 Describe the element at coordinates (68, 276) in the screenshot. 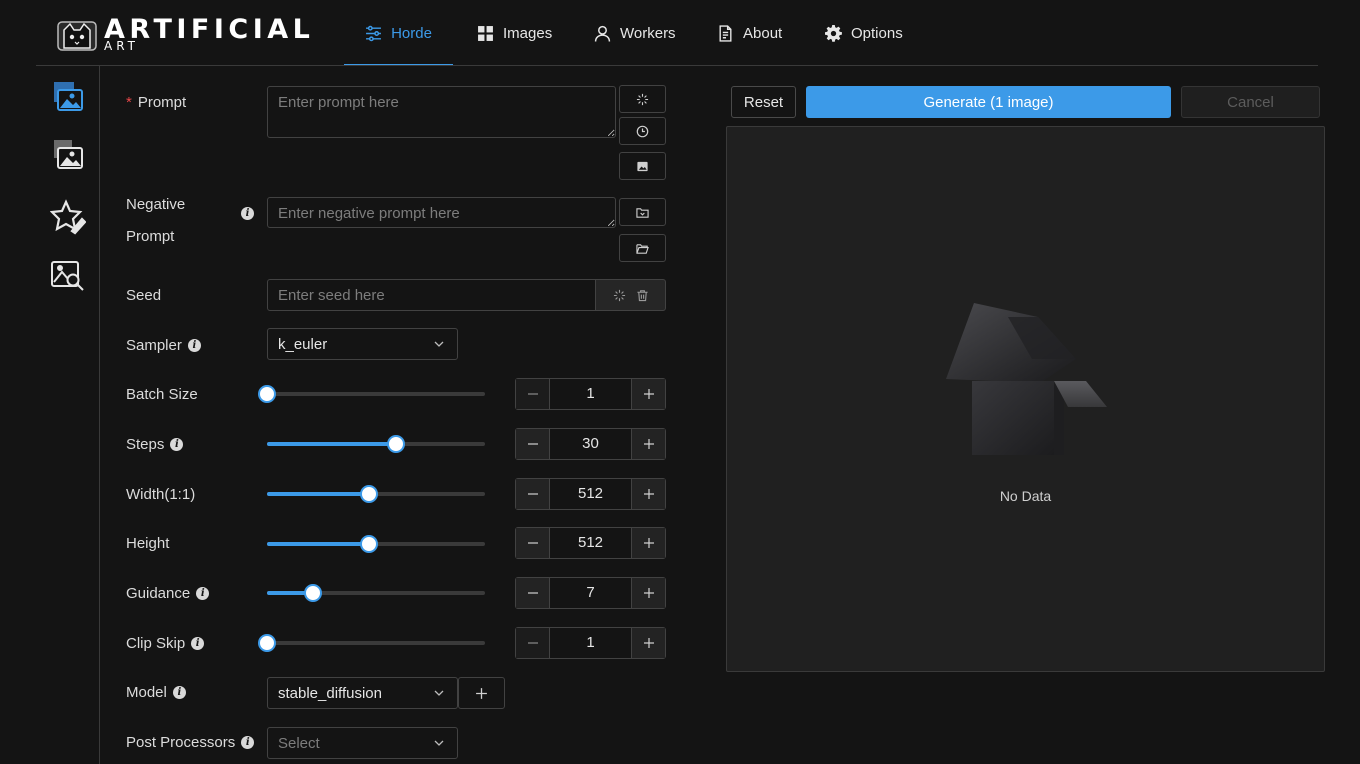

I see `image-search-icon` at that location.